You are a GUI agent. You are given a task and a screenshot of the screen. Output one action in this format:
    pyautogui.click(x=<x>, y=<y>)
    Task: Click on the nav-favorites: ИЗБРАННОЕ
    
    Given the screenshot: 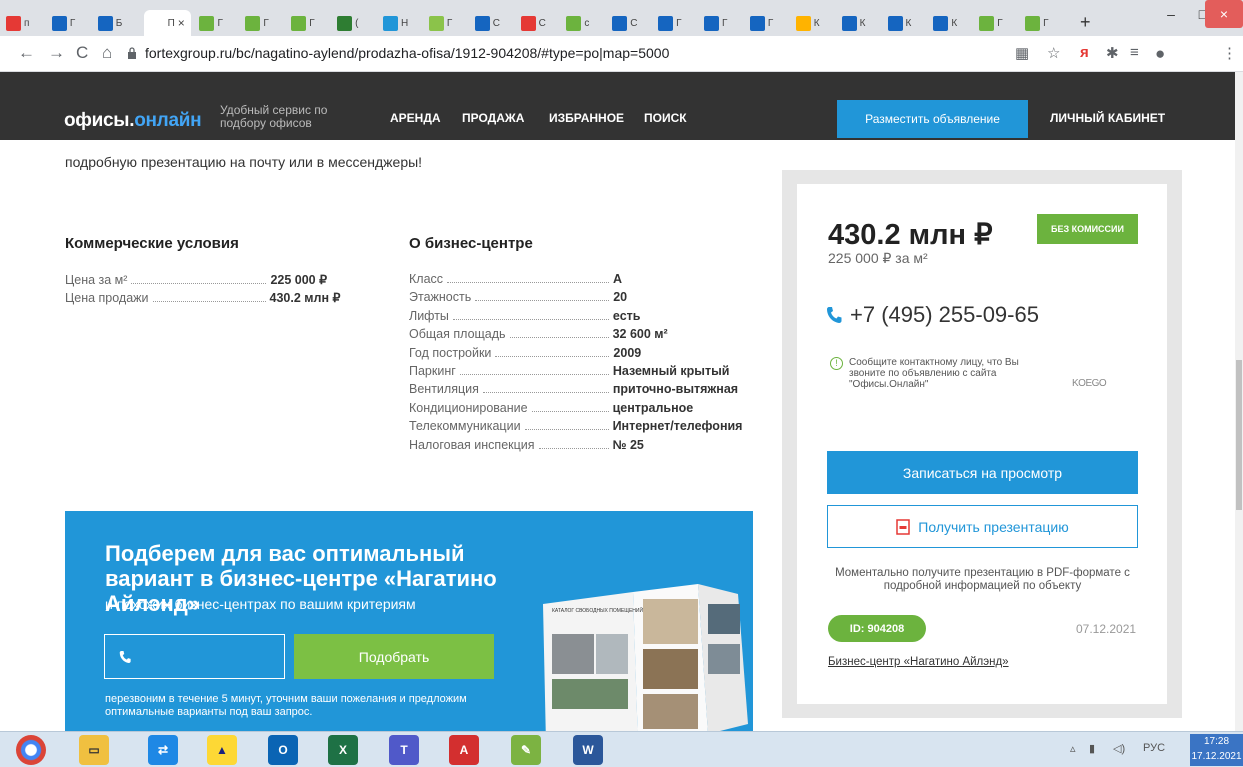 What is the action you would take?
    pyautogui.click(x=586, y=118)
    